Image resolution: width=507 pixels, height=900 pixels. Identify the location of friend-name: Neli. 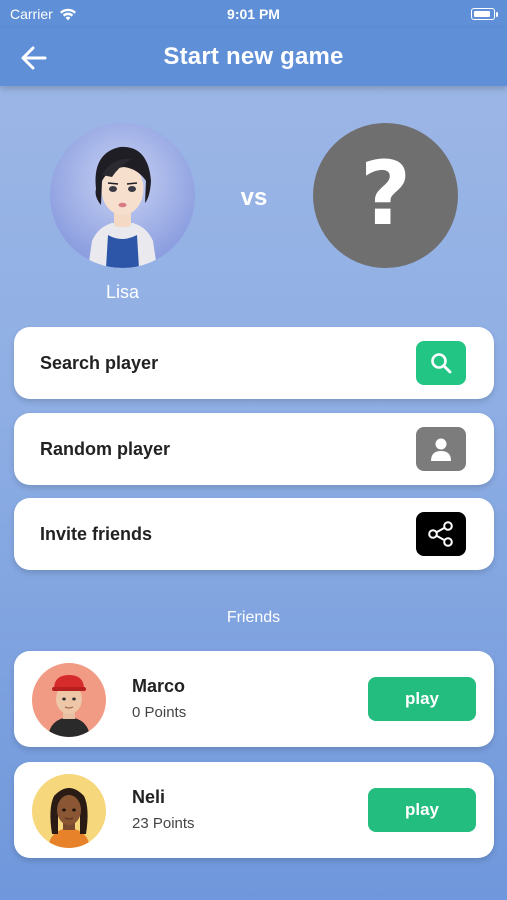
(149, 797).